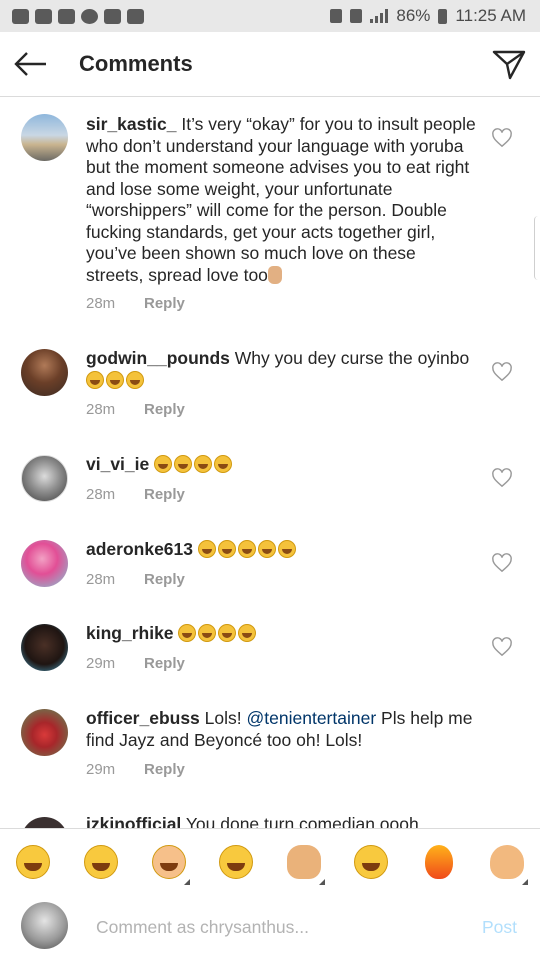 The height and width of the screenshot is (960, 540). I want to click on hands-on-face-emoji-button, so click(169, 862).